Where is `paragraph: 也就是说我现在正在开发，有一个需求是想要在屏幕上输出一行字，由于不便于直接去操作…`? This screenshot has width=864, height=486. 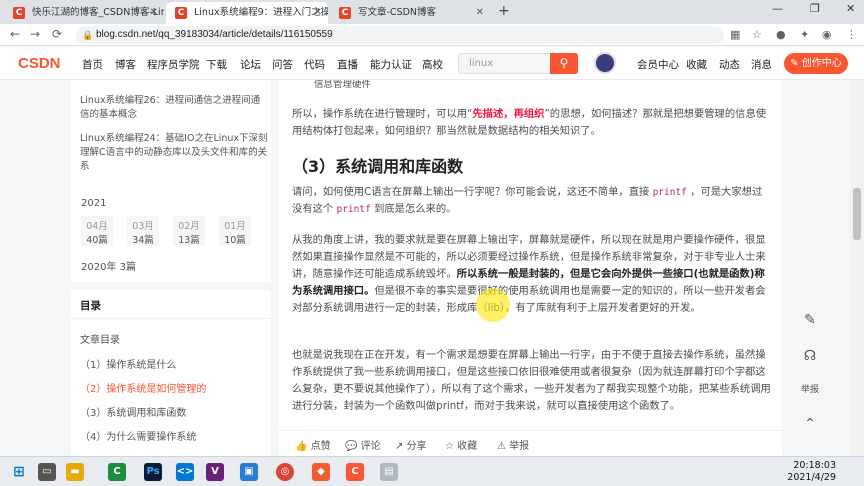
paragraph: 也就是说我现在正在开发，有一个需求是想要在屏幕上输出一行字，由于不便于直接去操作… is located at coordinates (531, 380).